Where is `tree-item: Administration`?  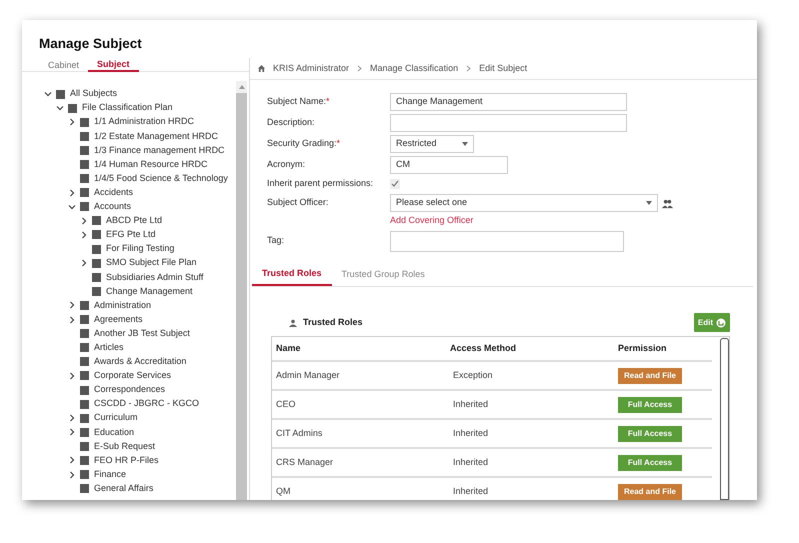 tree-item: Administration is located at coordinates (123, 305).